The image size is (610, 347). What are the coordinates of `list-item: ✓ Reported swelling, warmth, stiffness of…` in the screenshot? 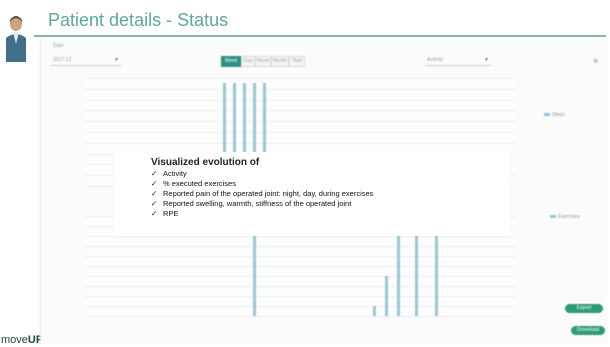 It's located at (330, 204).